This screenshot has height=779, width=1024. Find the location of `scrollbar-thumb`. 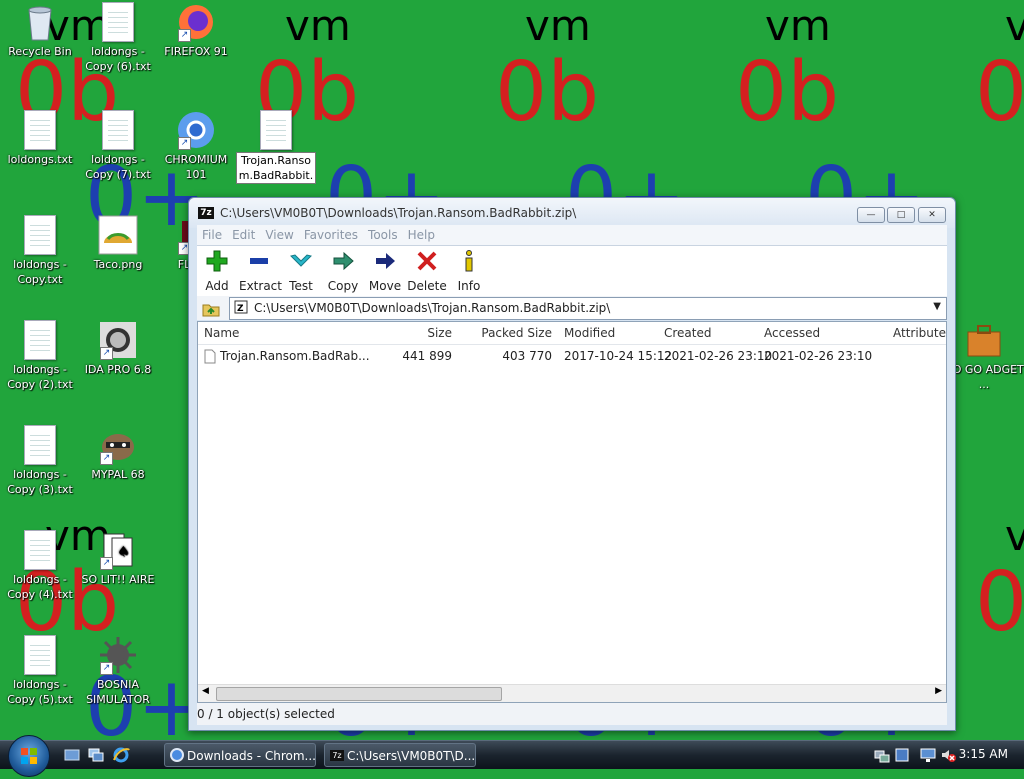

scrollbar-thumb is located at coordinates (359, 694).